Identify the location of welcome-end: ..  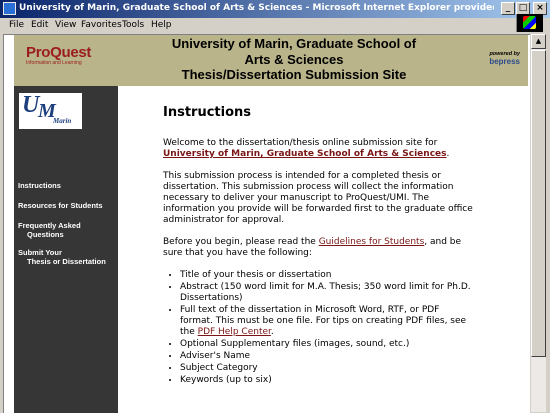
(448, 154).